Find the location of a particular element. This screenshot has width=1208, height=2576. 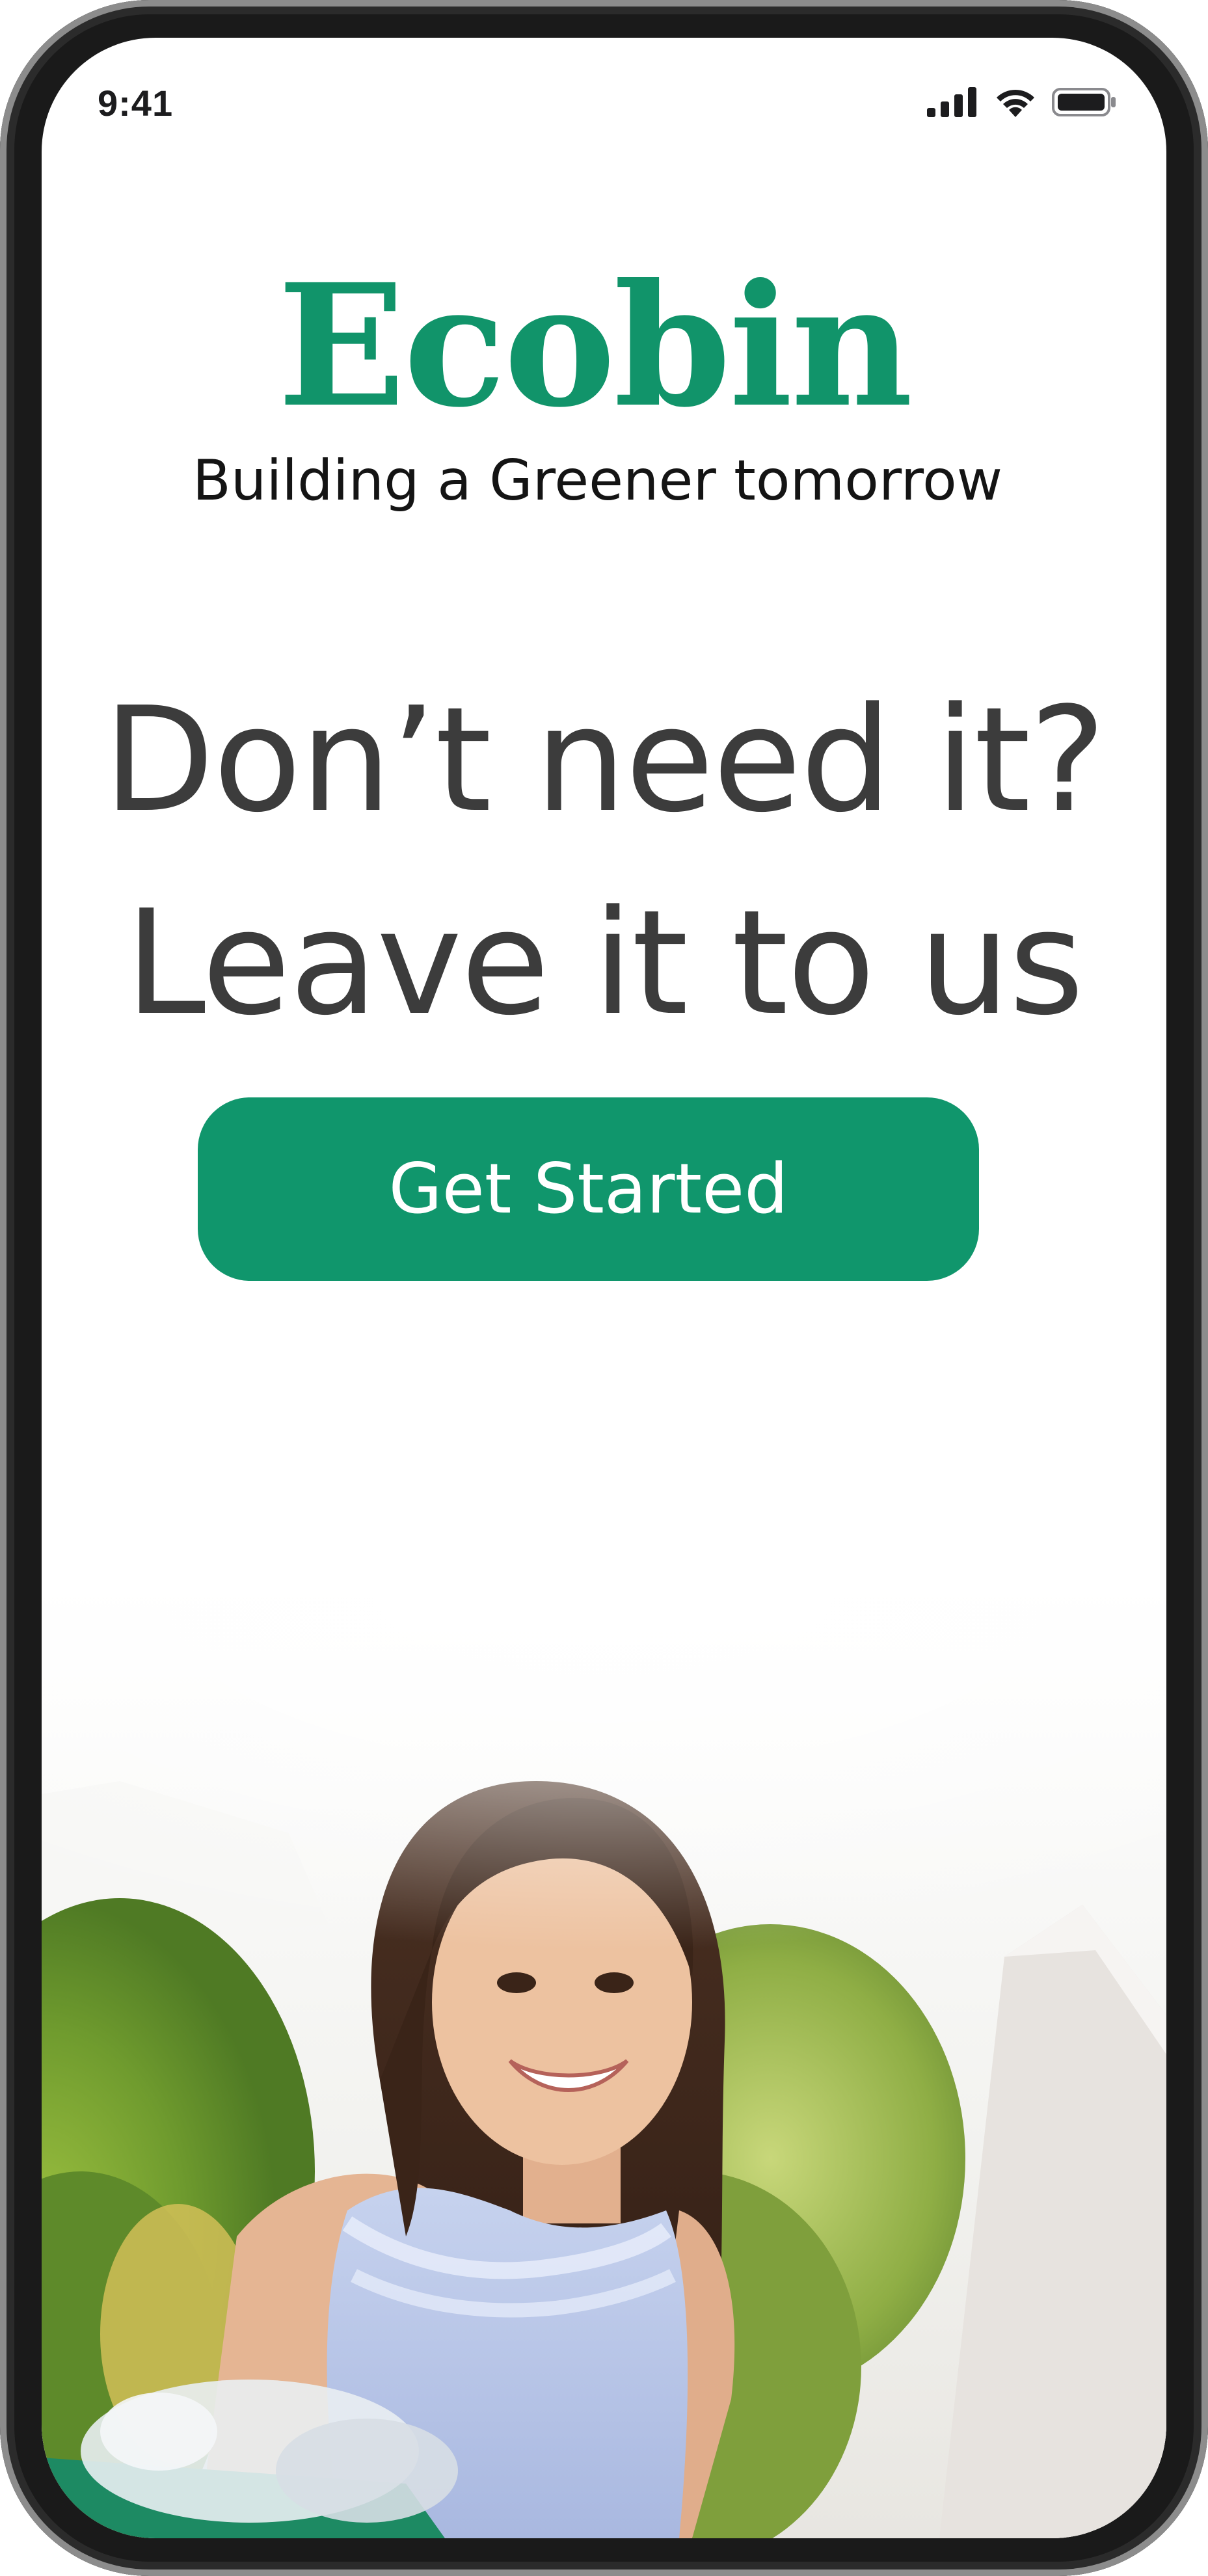

get-started-button: Get Started is located at coordinates (588, 1189).